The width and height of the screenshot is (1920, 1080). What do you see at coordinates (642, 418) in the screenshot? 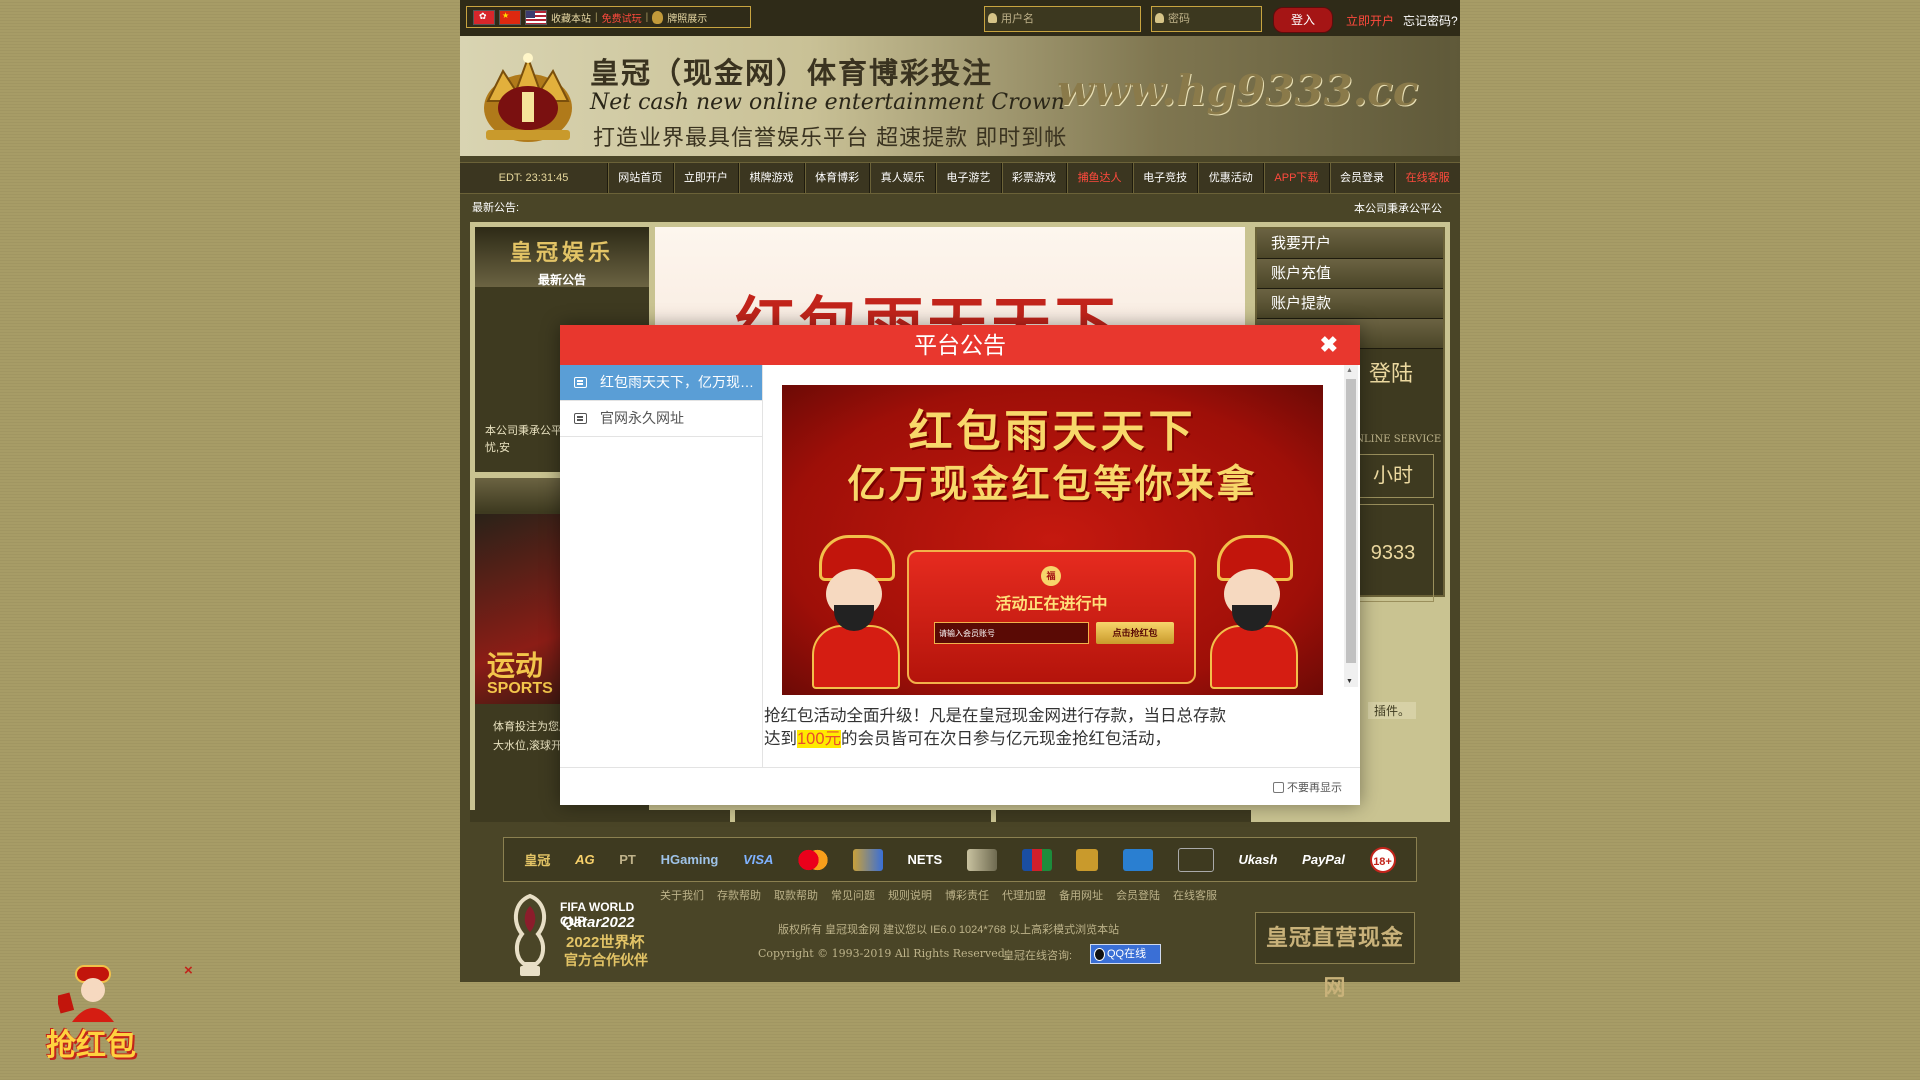
I see `modal-list-item-title: 官网永久网址` at bounding box center [642, 418].